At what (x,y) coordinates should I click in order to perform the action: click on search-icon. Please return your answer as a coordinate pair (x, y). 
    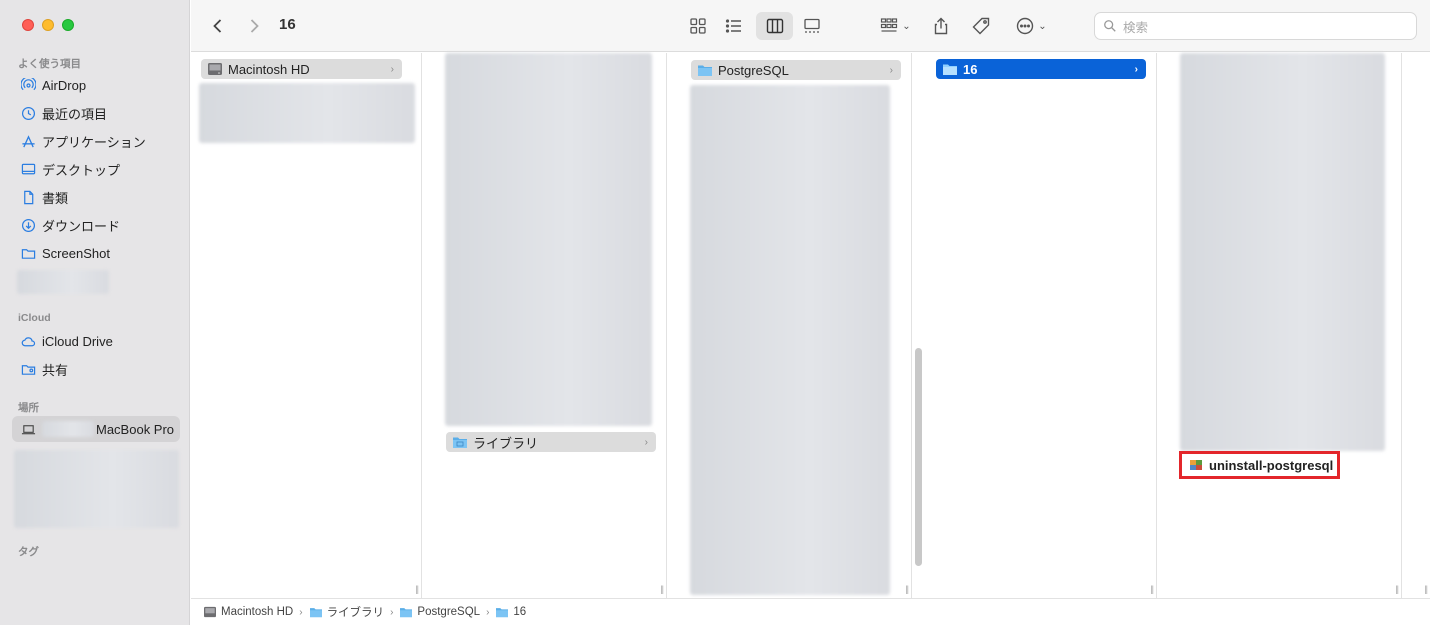
    Looking at the image, I should click on (1110, 26).